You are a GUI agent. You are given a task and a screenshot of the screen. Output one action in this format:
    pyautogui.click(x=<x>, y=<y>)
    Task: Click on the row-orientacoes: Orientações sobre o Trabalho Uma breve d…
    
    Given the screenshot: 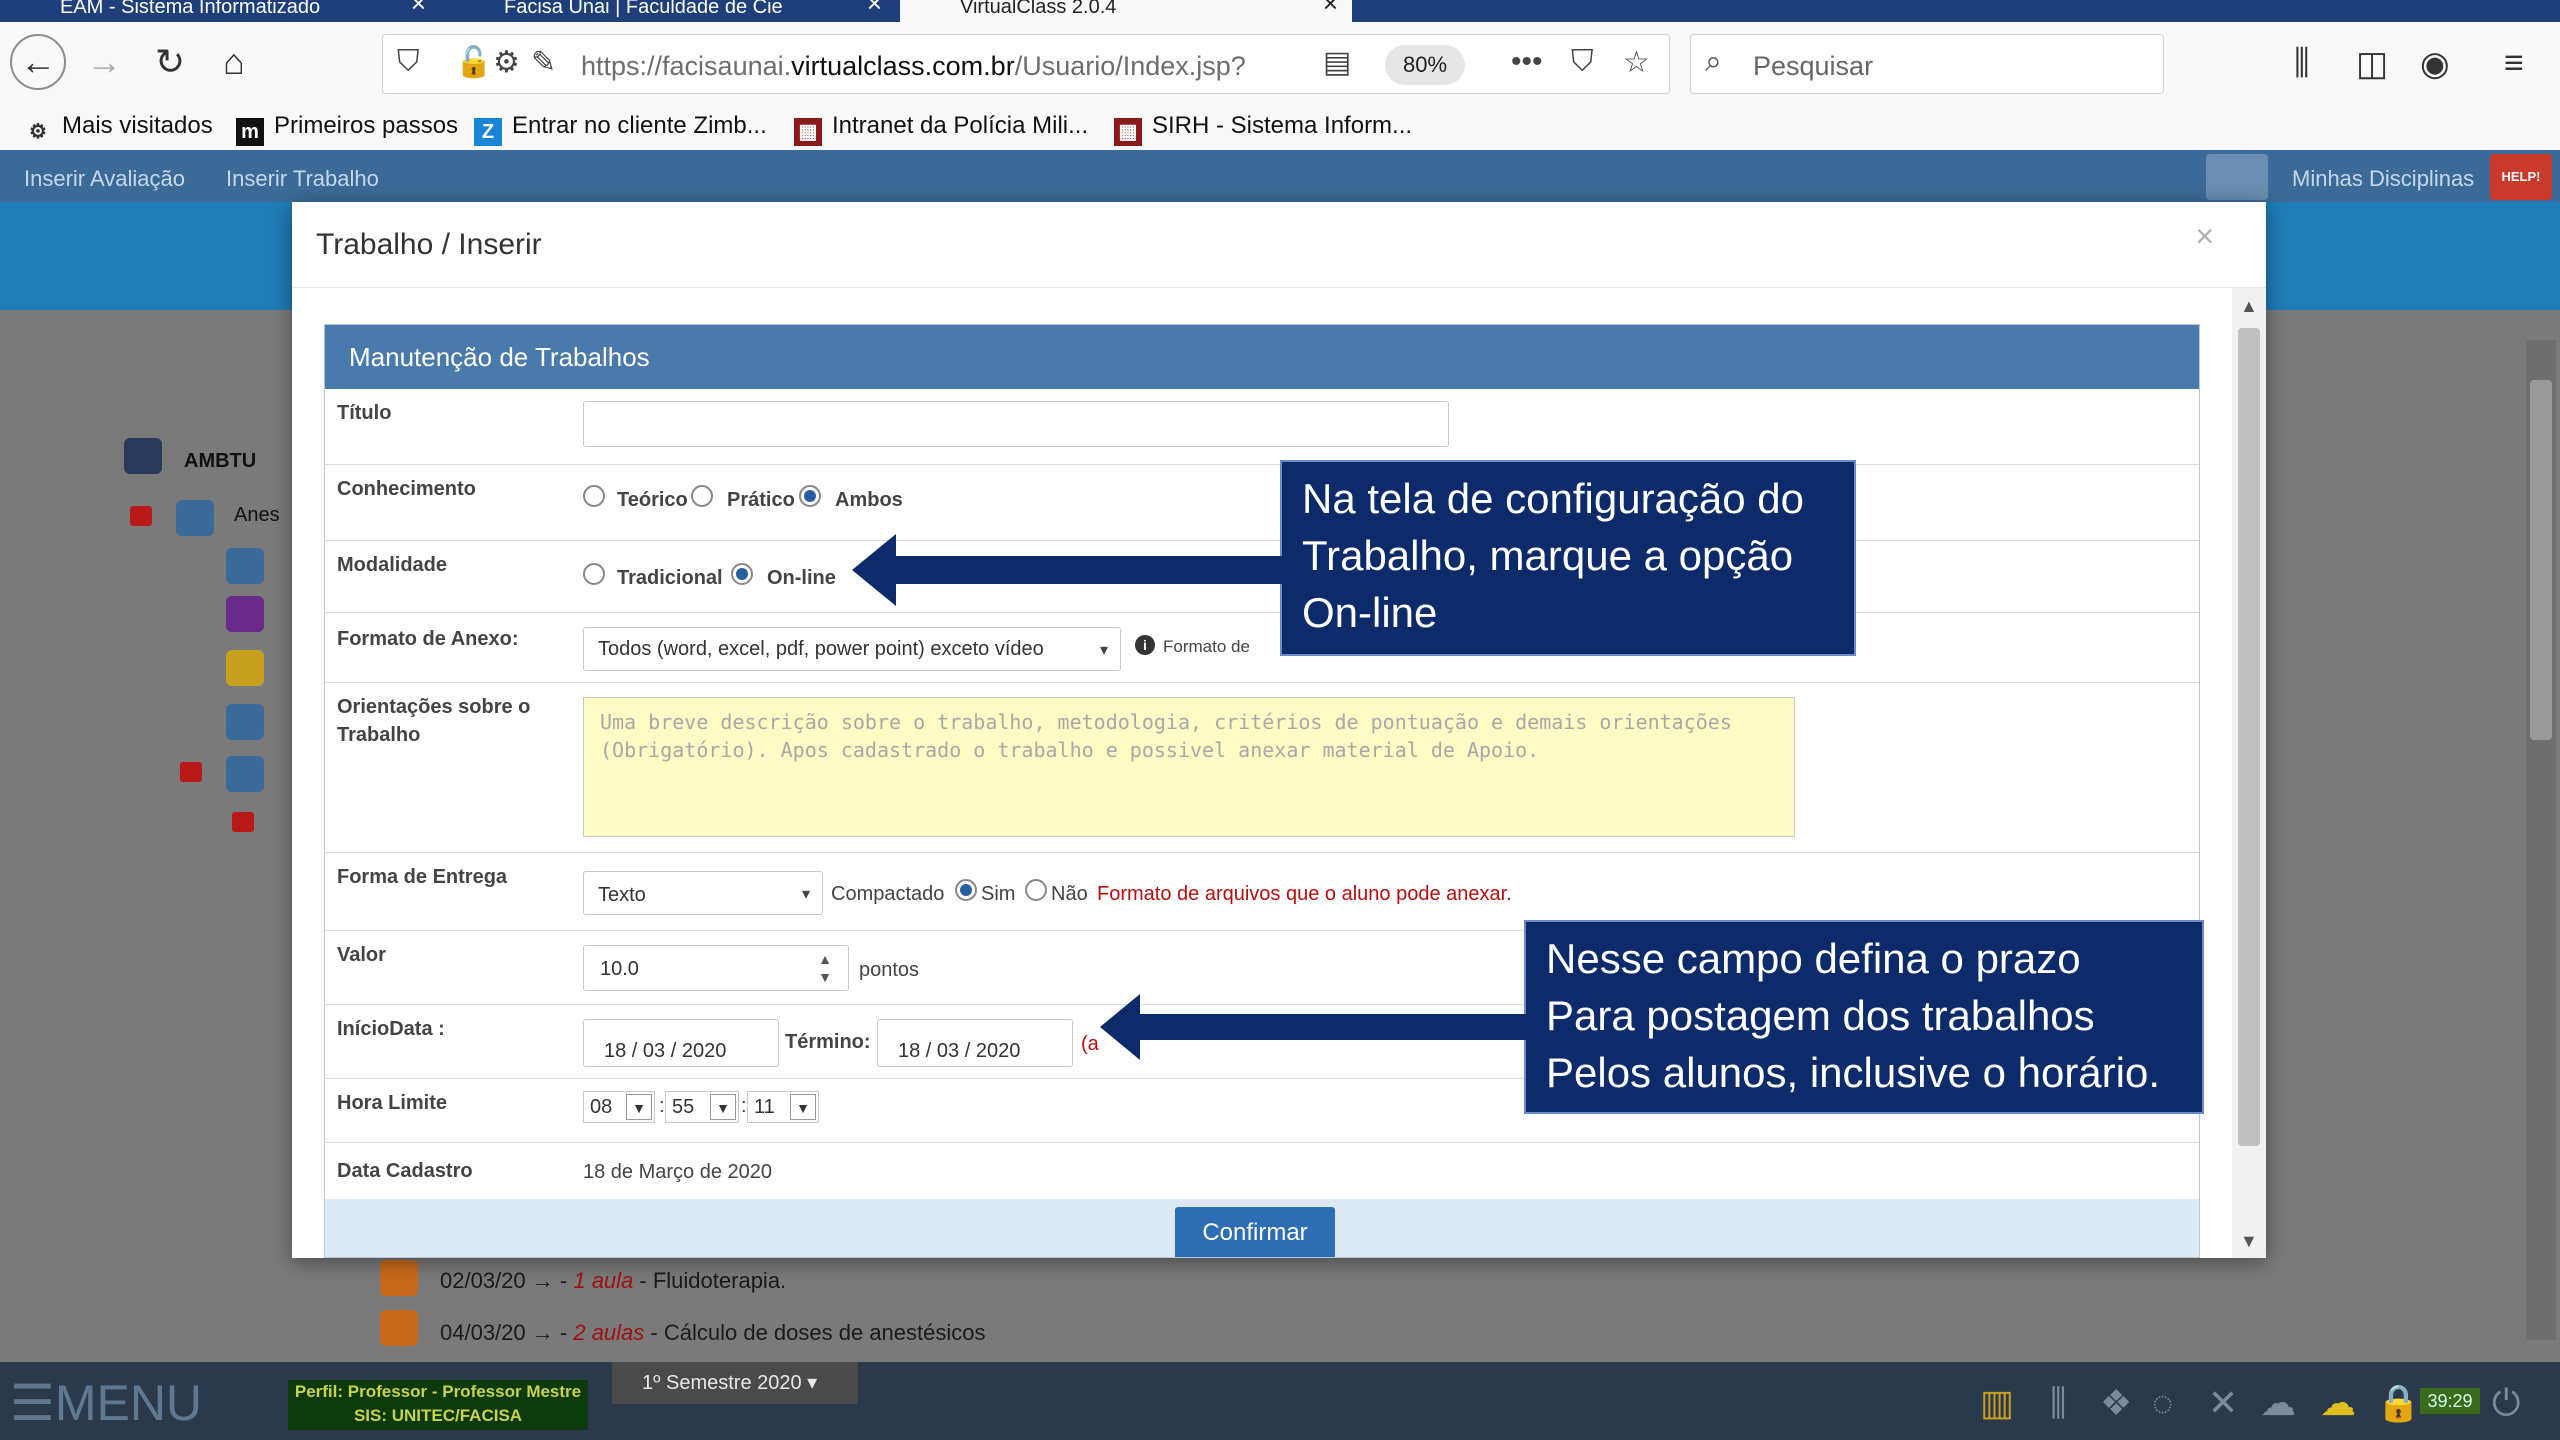 What is the action you would take?
    pyautogui.click(x=1262, y=768)
    